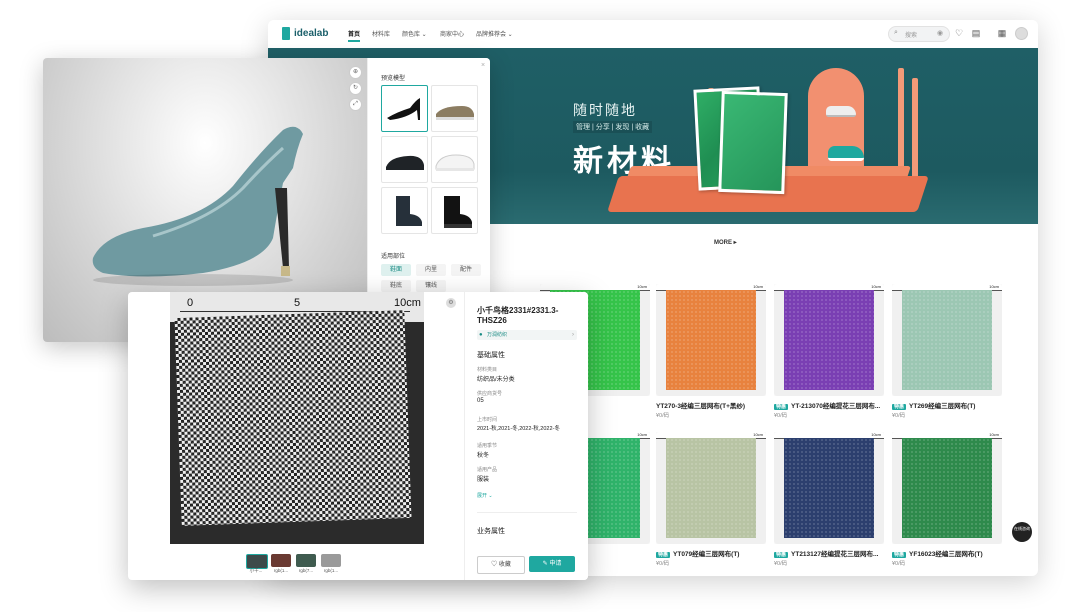 Image resolution: width=1080 pixels, height=612 pixels. What do you see at coordinates (354, 35) in the screenshot?
I see `nav-home: 首页` at bounding box center [354, 35].